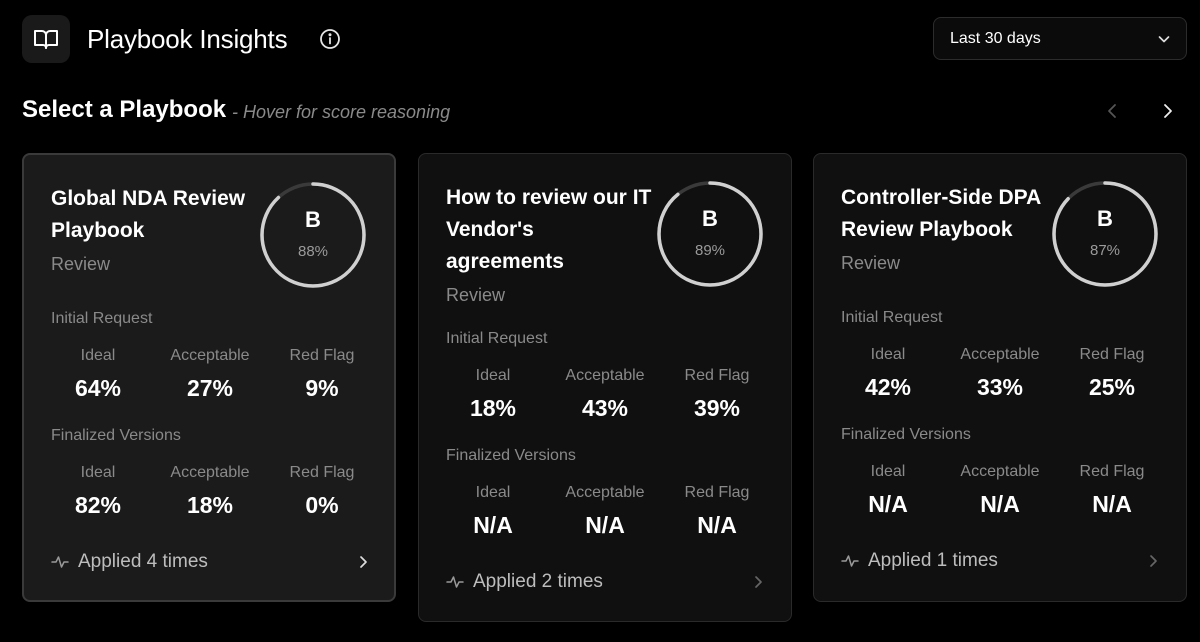 Image resolution: width=1200 pixels, height=642 pixels. I want to click on score-ring: B 89%, so click(710, 234).